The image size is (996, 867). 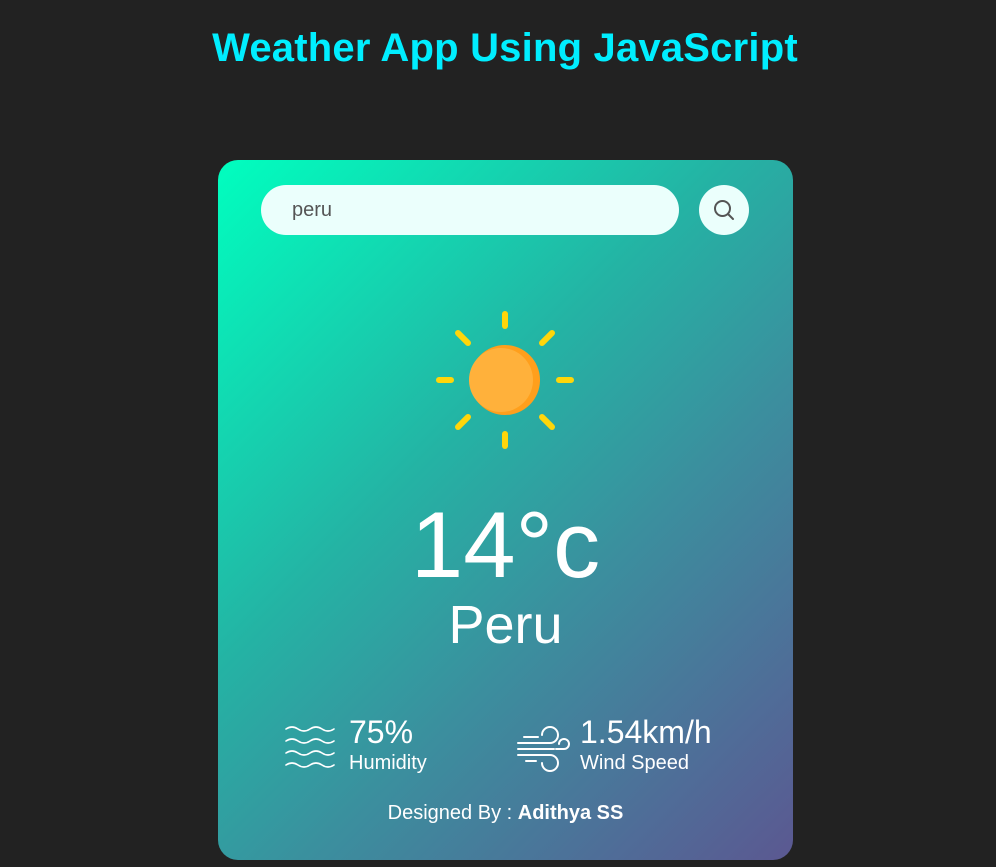 What do you see at coordinates (646, 732) in the screenshot?
I see `wind-value: 1.54km/h` at bounding box center [646, 732].